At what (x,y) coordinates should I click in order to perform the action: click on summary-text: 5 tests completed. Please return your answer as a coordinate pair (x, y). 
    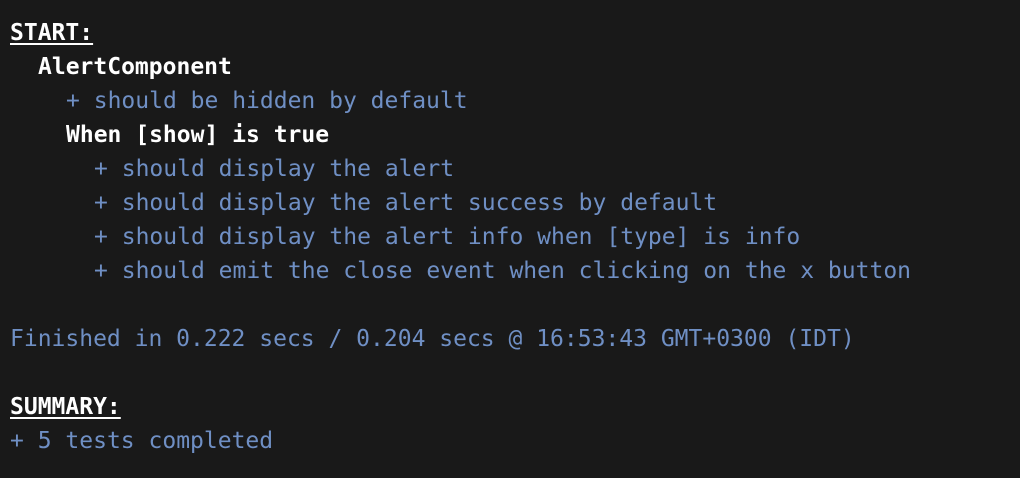
    Looking at the image, I should click on (155, 441).